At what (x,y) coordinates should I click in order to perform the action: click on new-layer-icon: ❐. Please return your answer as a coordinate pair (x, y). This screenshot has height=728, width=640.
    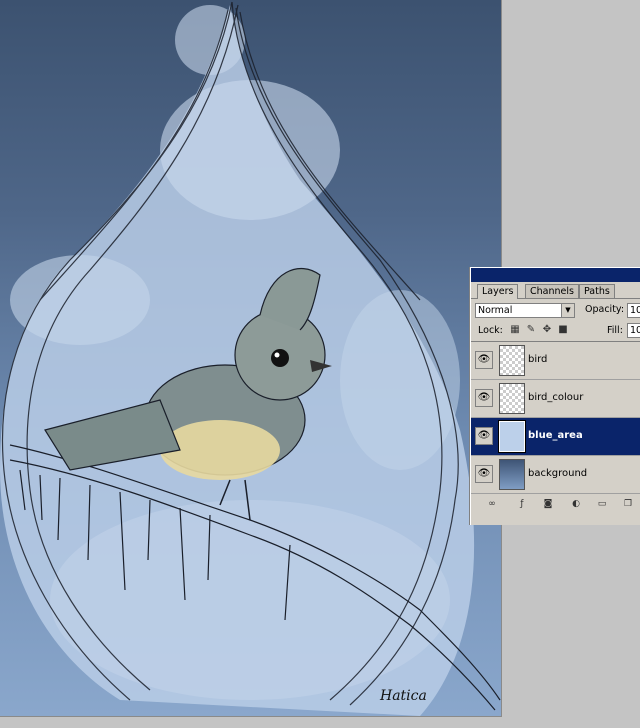
    Looking at the image, I should click on (628, 504).